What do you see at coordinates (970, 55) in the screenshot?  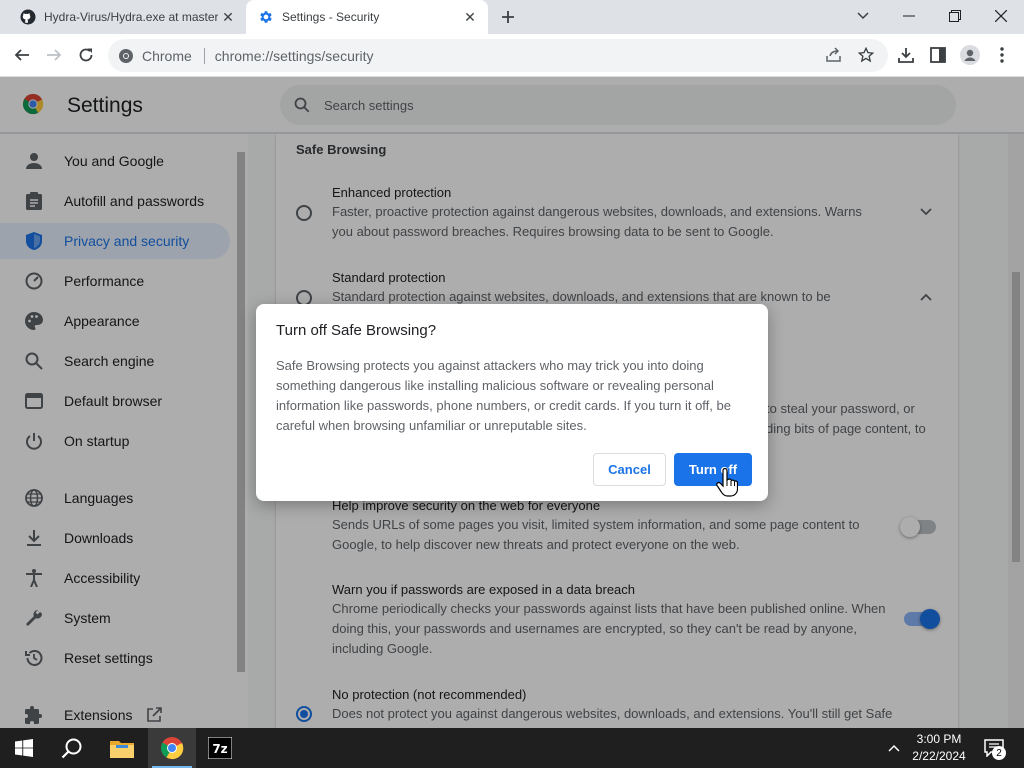 I see `profile-avatar-icon` at bounding box center [970, 55].